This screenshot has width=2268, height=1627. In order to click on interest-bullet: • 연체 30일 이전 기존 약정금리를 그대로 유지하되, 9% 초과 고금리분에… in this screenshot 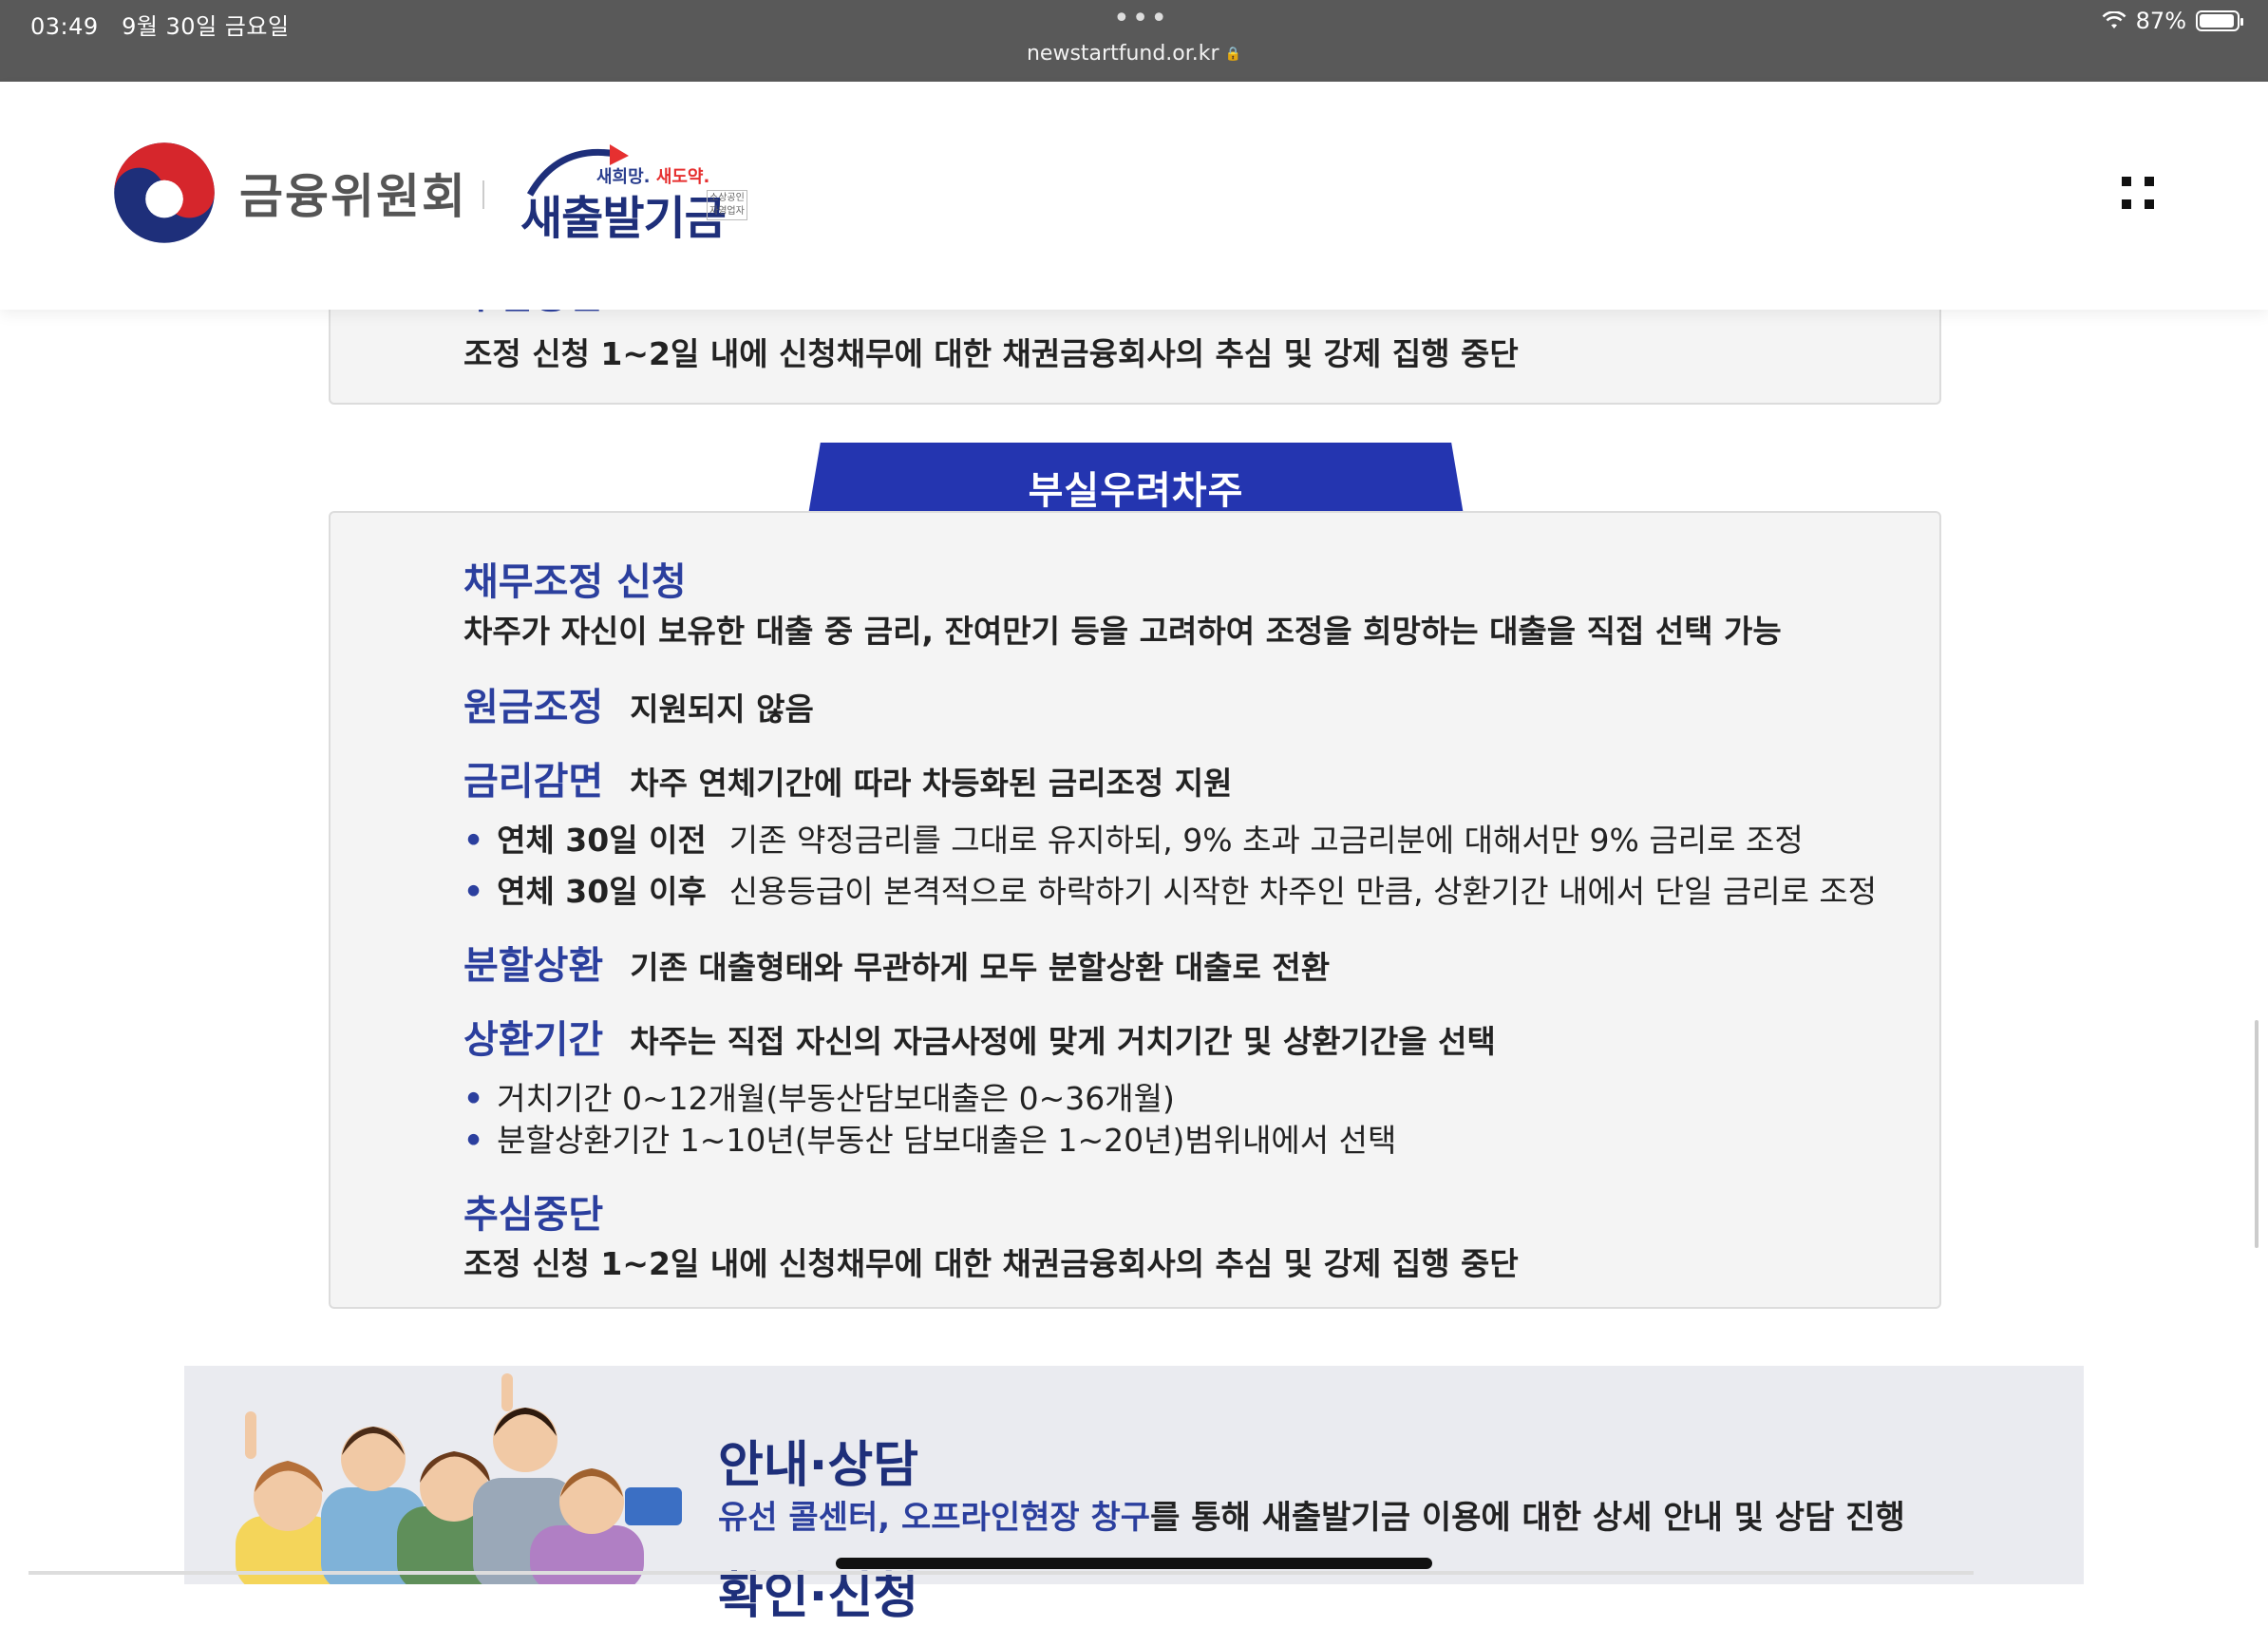, I will do `click(1134, 840)`.